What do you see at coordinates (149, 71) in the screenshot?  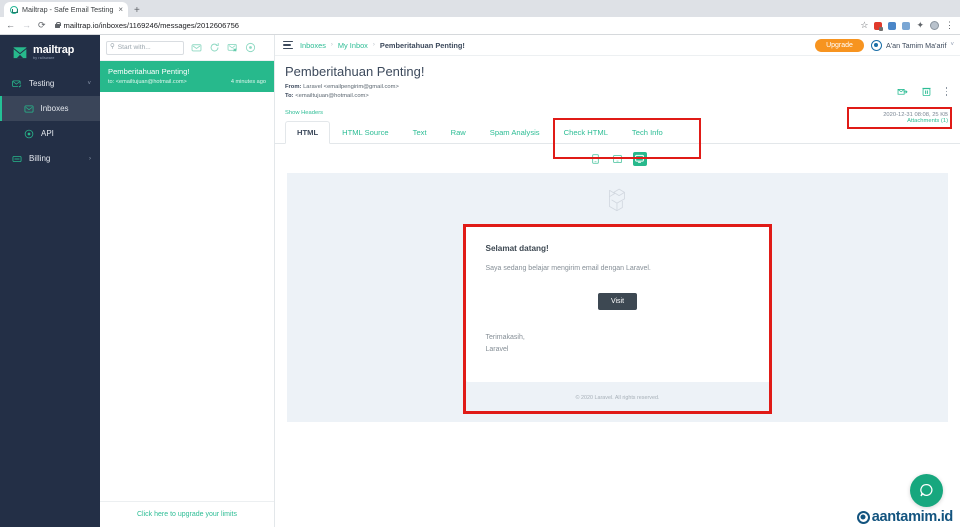 I see `message-subject: Pemberitahuan Penting!` at bounding box center [149, 71].